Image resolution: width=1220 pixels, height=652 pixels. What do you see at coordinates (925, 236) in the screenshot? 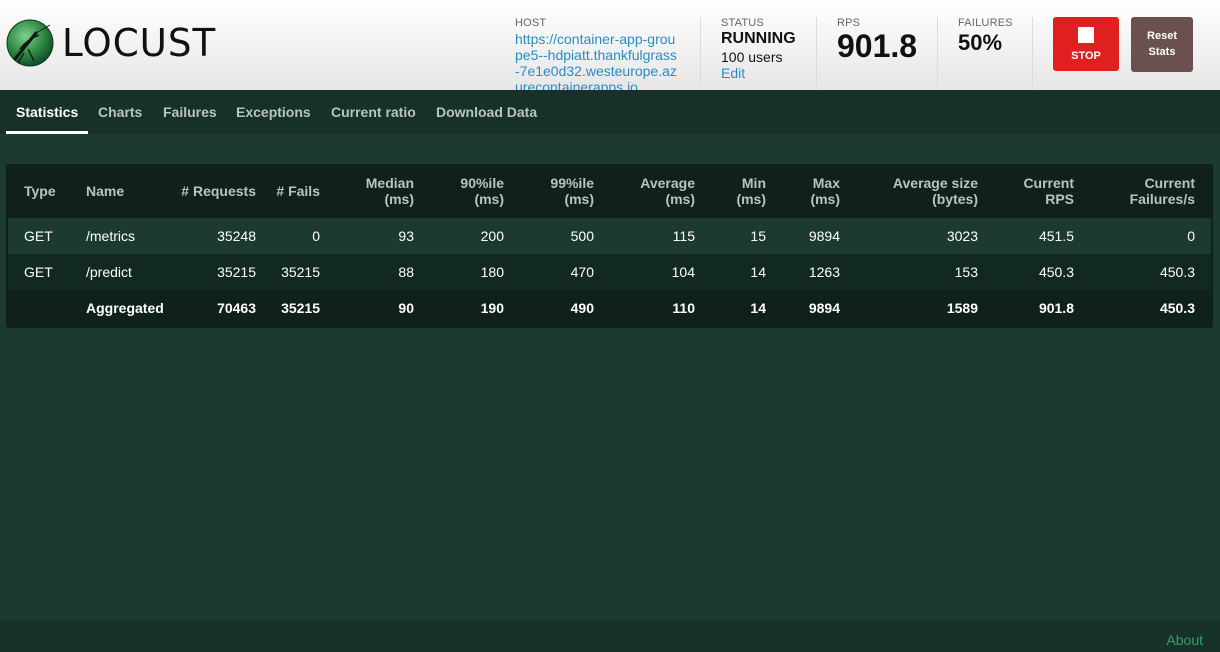
I see `table-cell: 3023` at bounding box center [925, 236].